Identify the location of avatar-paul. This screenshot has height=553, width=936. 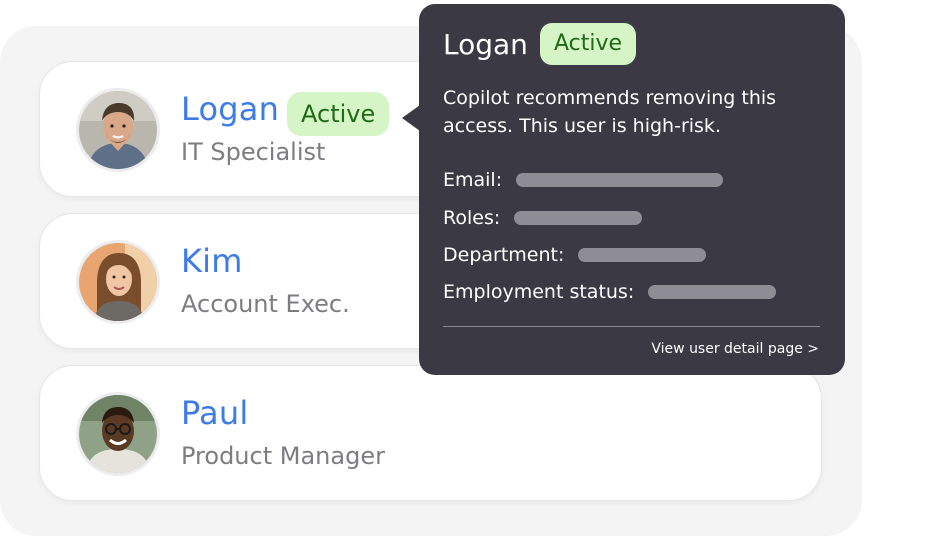
(118, 434).